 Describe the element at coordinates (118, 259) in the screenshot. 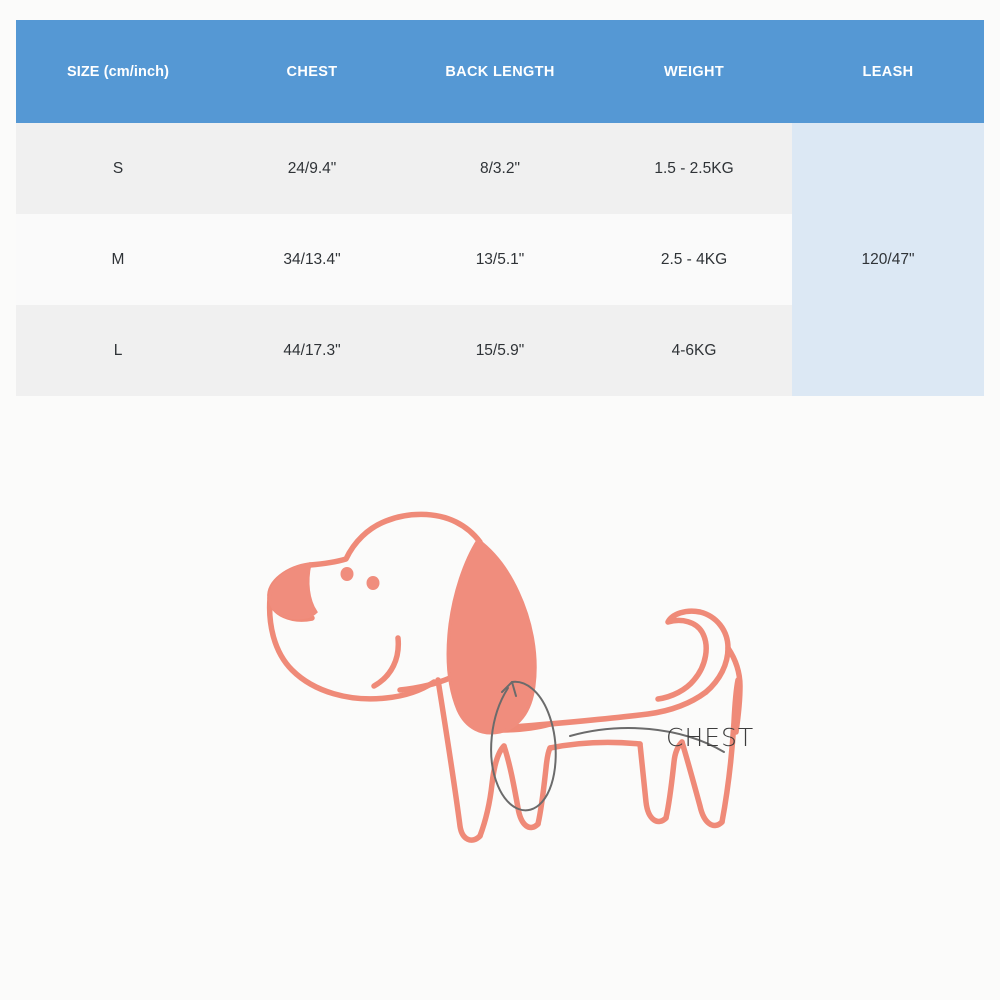

I see `table-row: M` at that location.